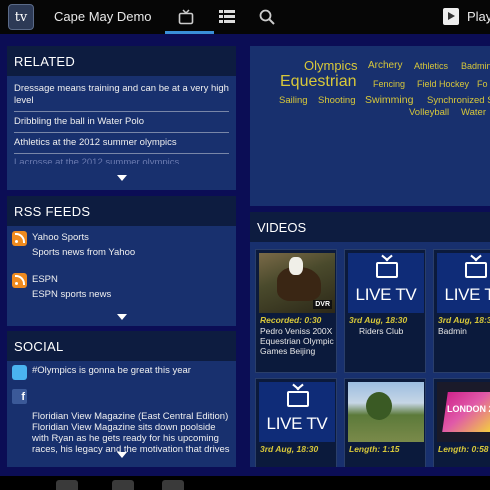 The height and width of the screenshot is (490, 490). What do you see at coordinates (121, 159) in the screenshot?
I see `related-item: Lacrosse at the 2012 summer olympics` at bounding box center [121, 159].